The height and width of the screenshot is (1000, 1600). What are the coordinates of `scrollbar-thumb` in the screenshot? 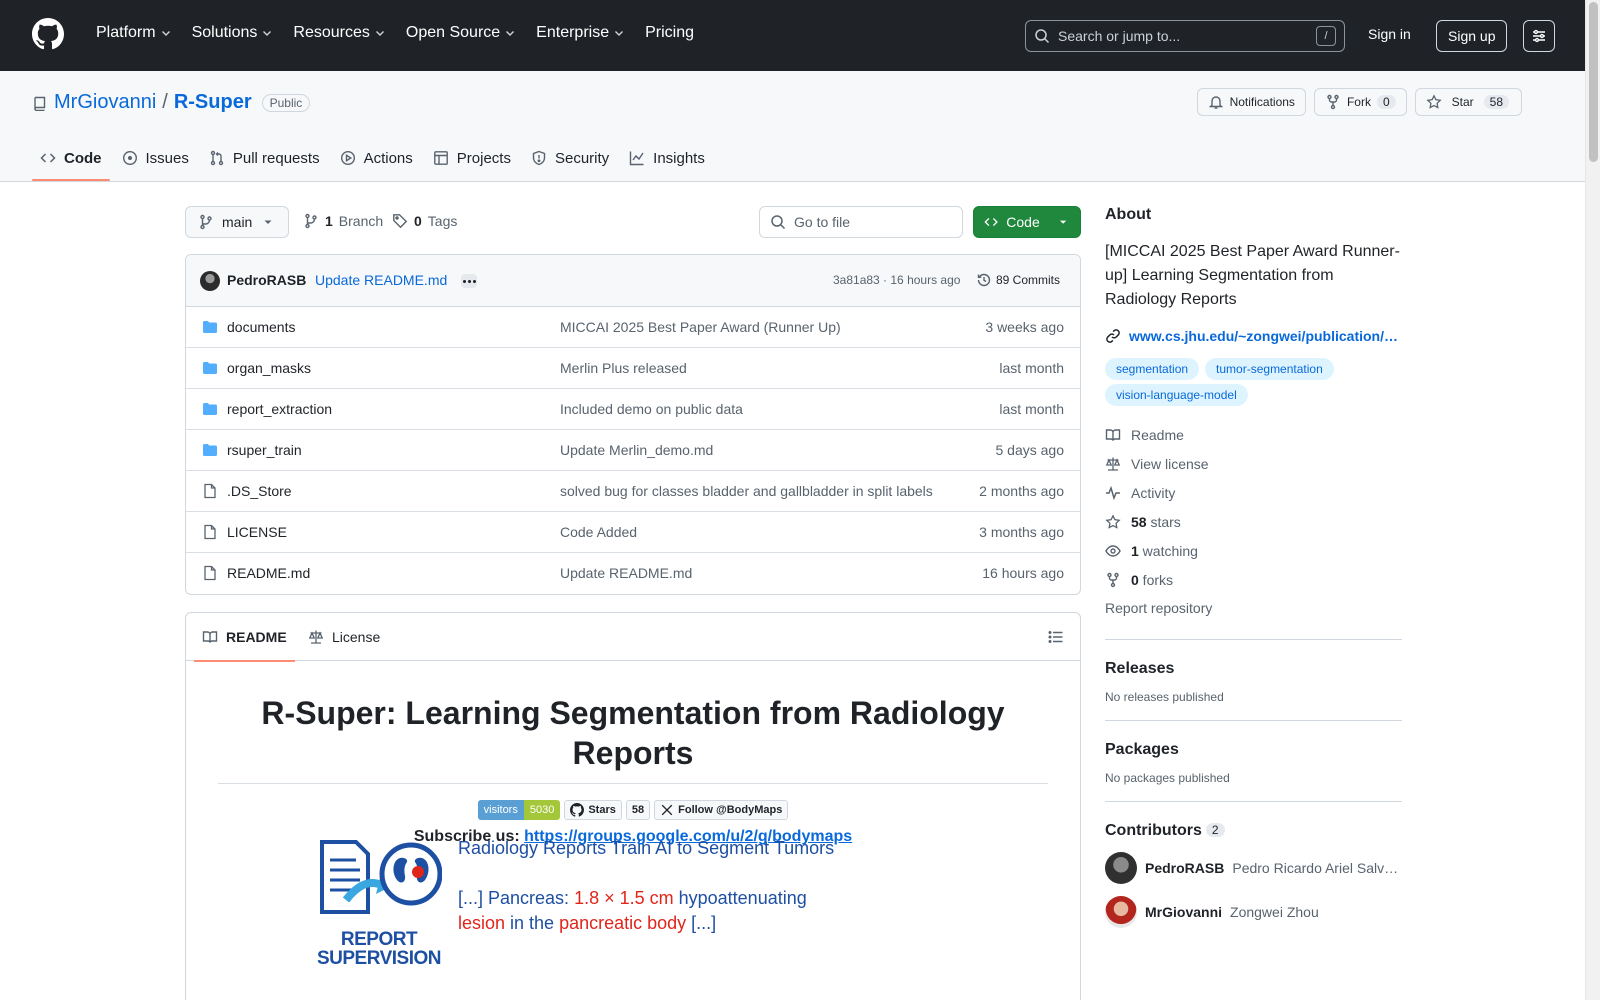 It's located at (1593, 82).